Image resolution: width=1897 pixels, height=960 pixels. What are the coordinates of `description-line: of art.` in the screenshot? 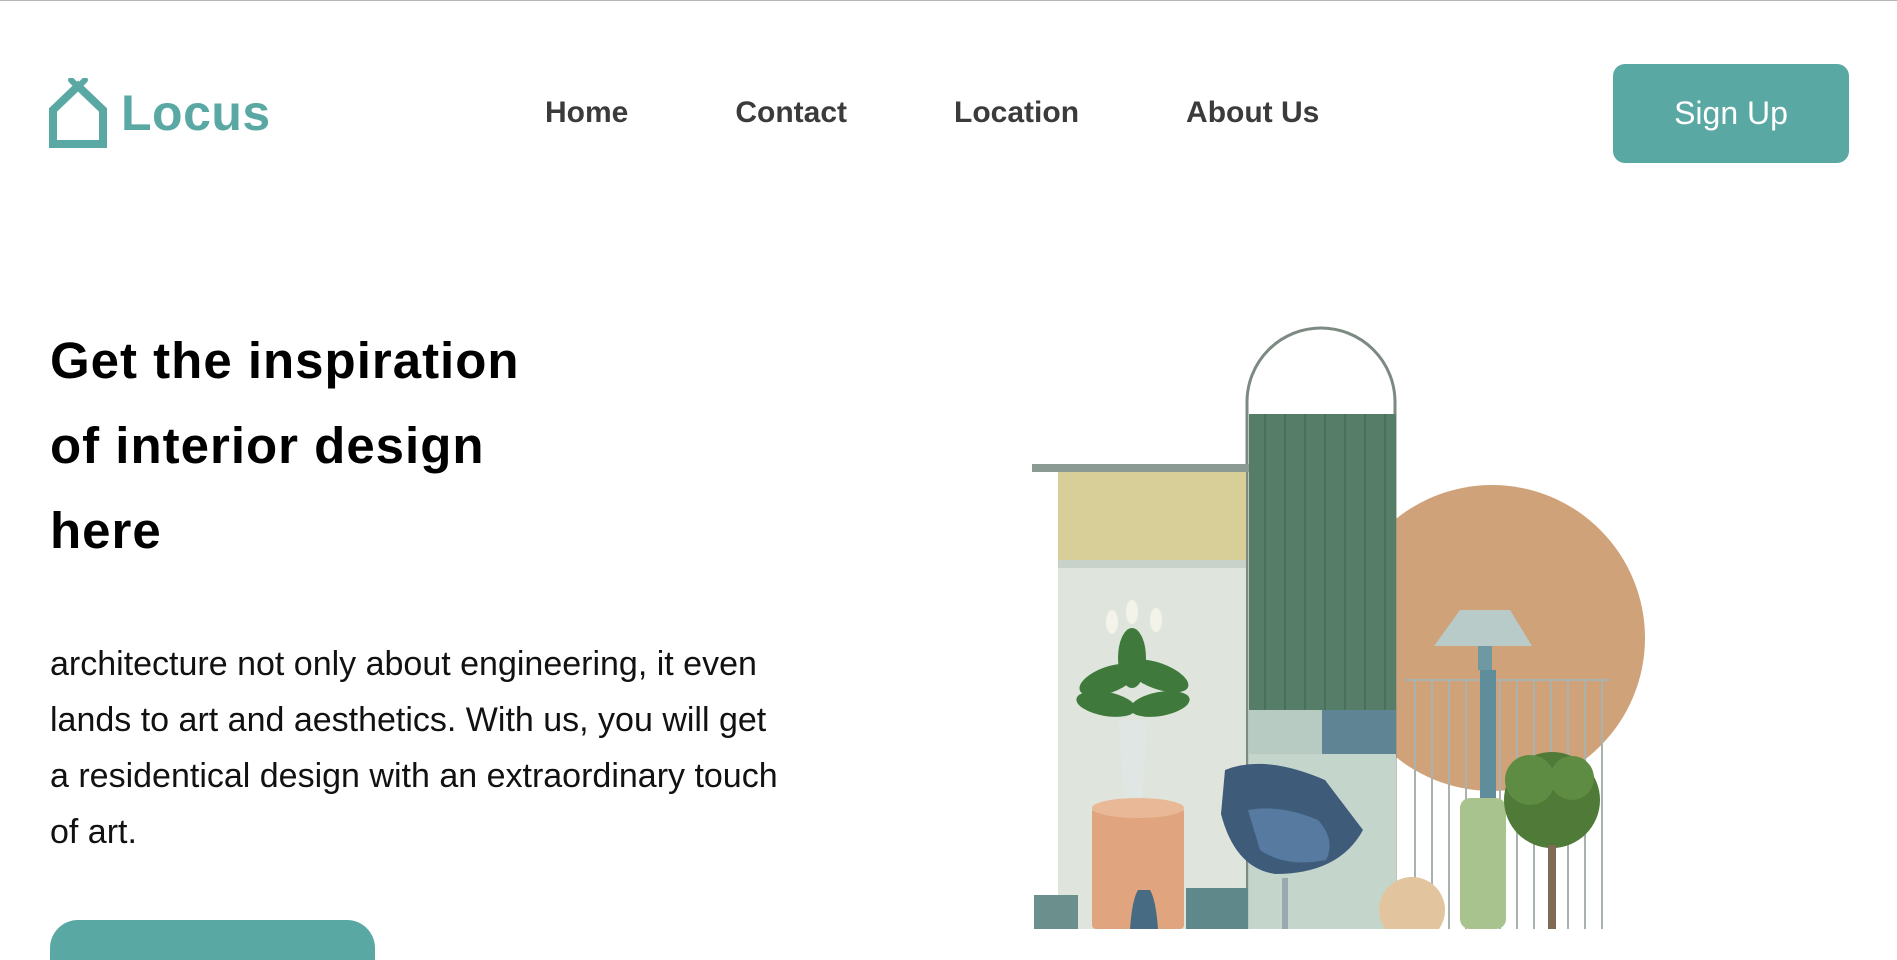 It's located at (93, 832).